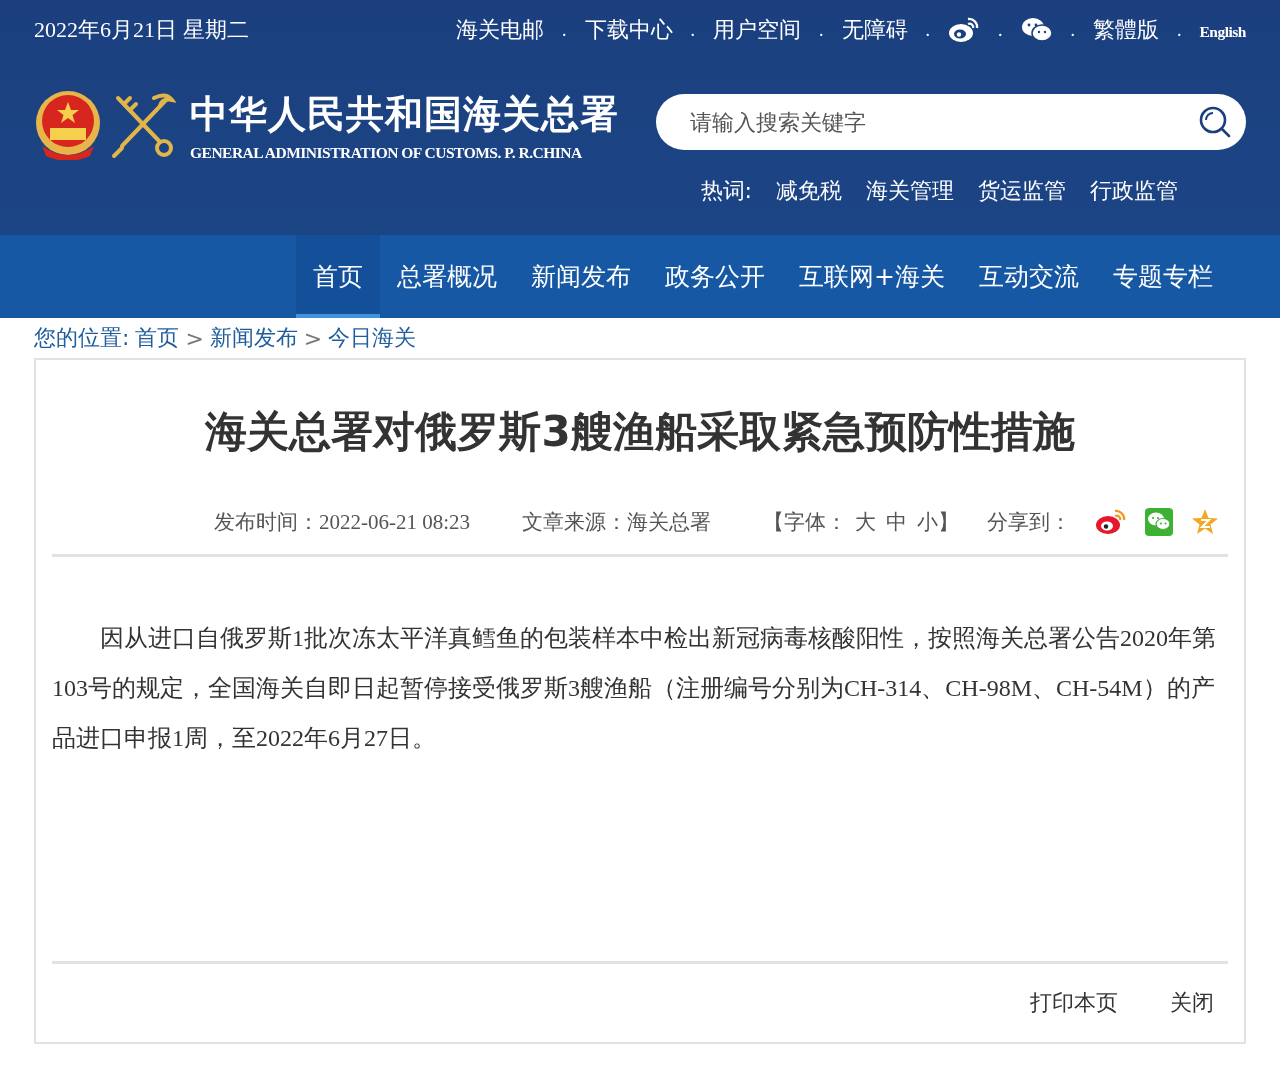 The height and width of the screenshot is (1085, 1280). Describe the element at coordinates (1192, 1003) in the screenshot. I see `article-action-link: 关闭` at that location.